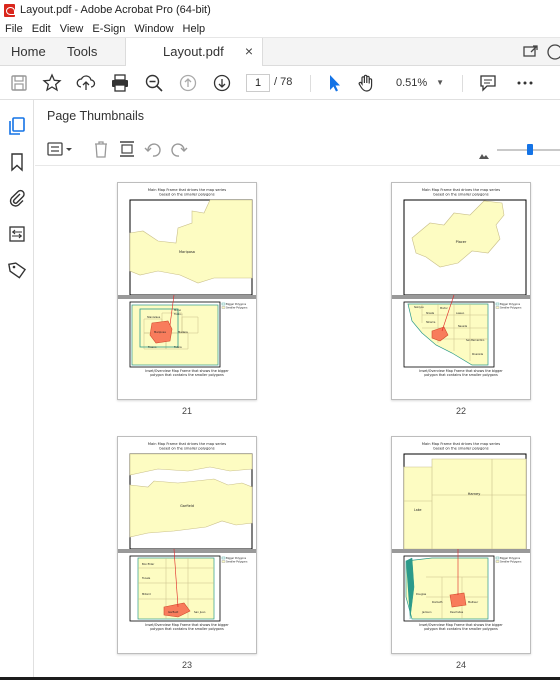 The width and height of the screenshot is (560, 680). I want to click on inset-label: Deschutes, so click(457, 612).